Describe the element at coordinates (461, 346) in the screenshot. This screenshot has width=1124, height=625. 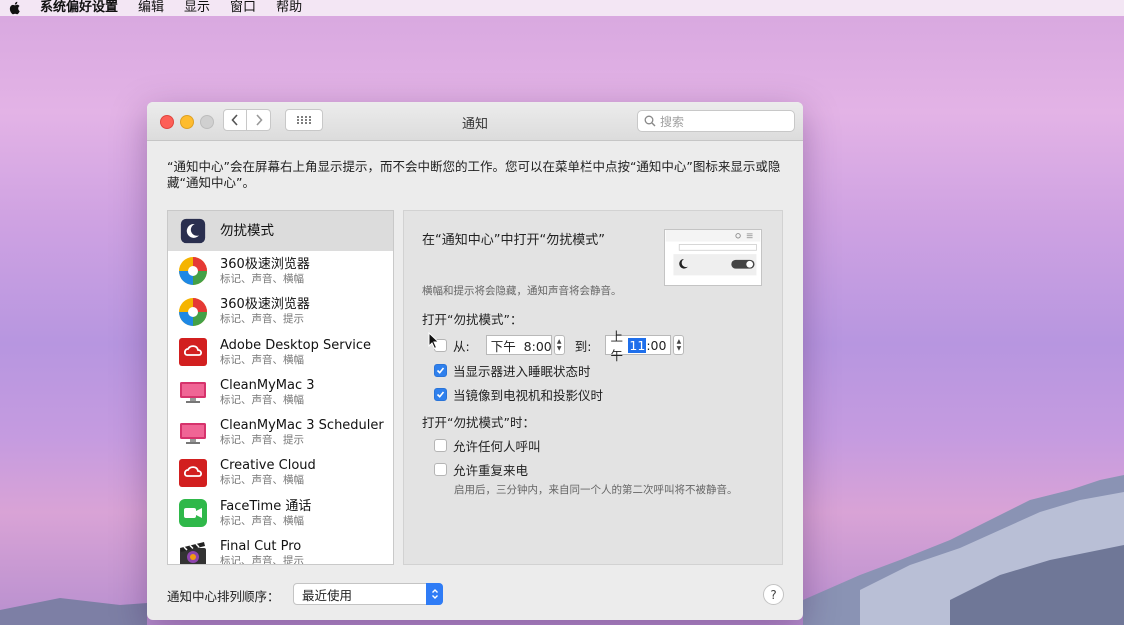
I see `from-label: 从:` at that location.